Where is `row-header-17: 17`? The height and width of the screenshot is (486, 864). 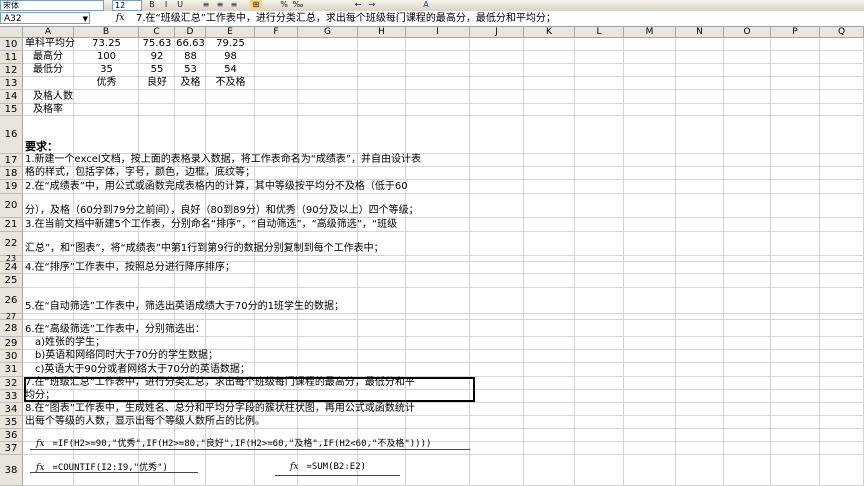
row-header-17: 17 is located at coordinates (11, 160).